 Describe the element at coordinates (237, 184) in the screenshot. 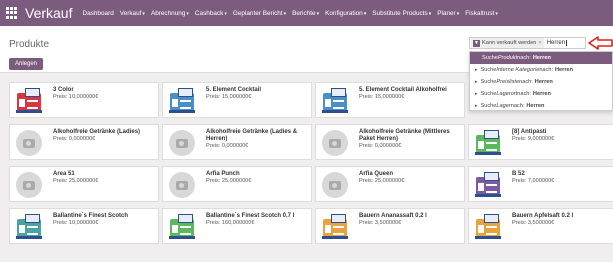

I see `product-card: Arfia Punch Preis: 25,000000€` at that location.